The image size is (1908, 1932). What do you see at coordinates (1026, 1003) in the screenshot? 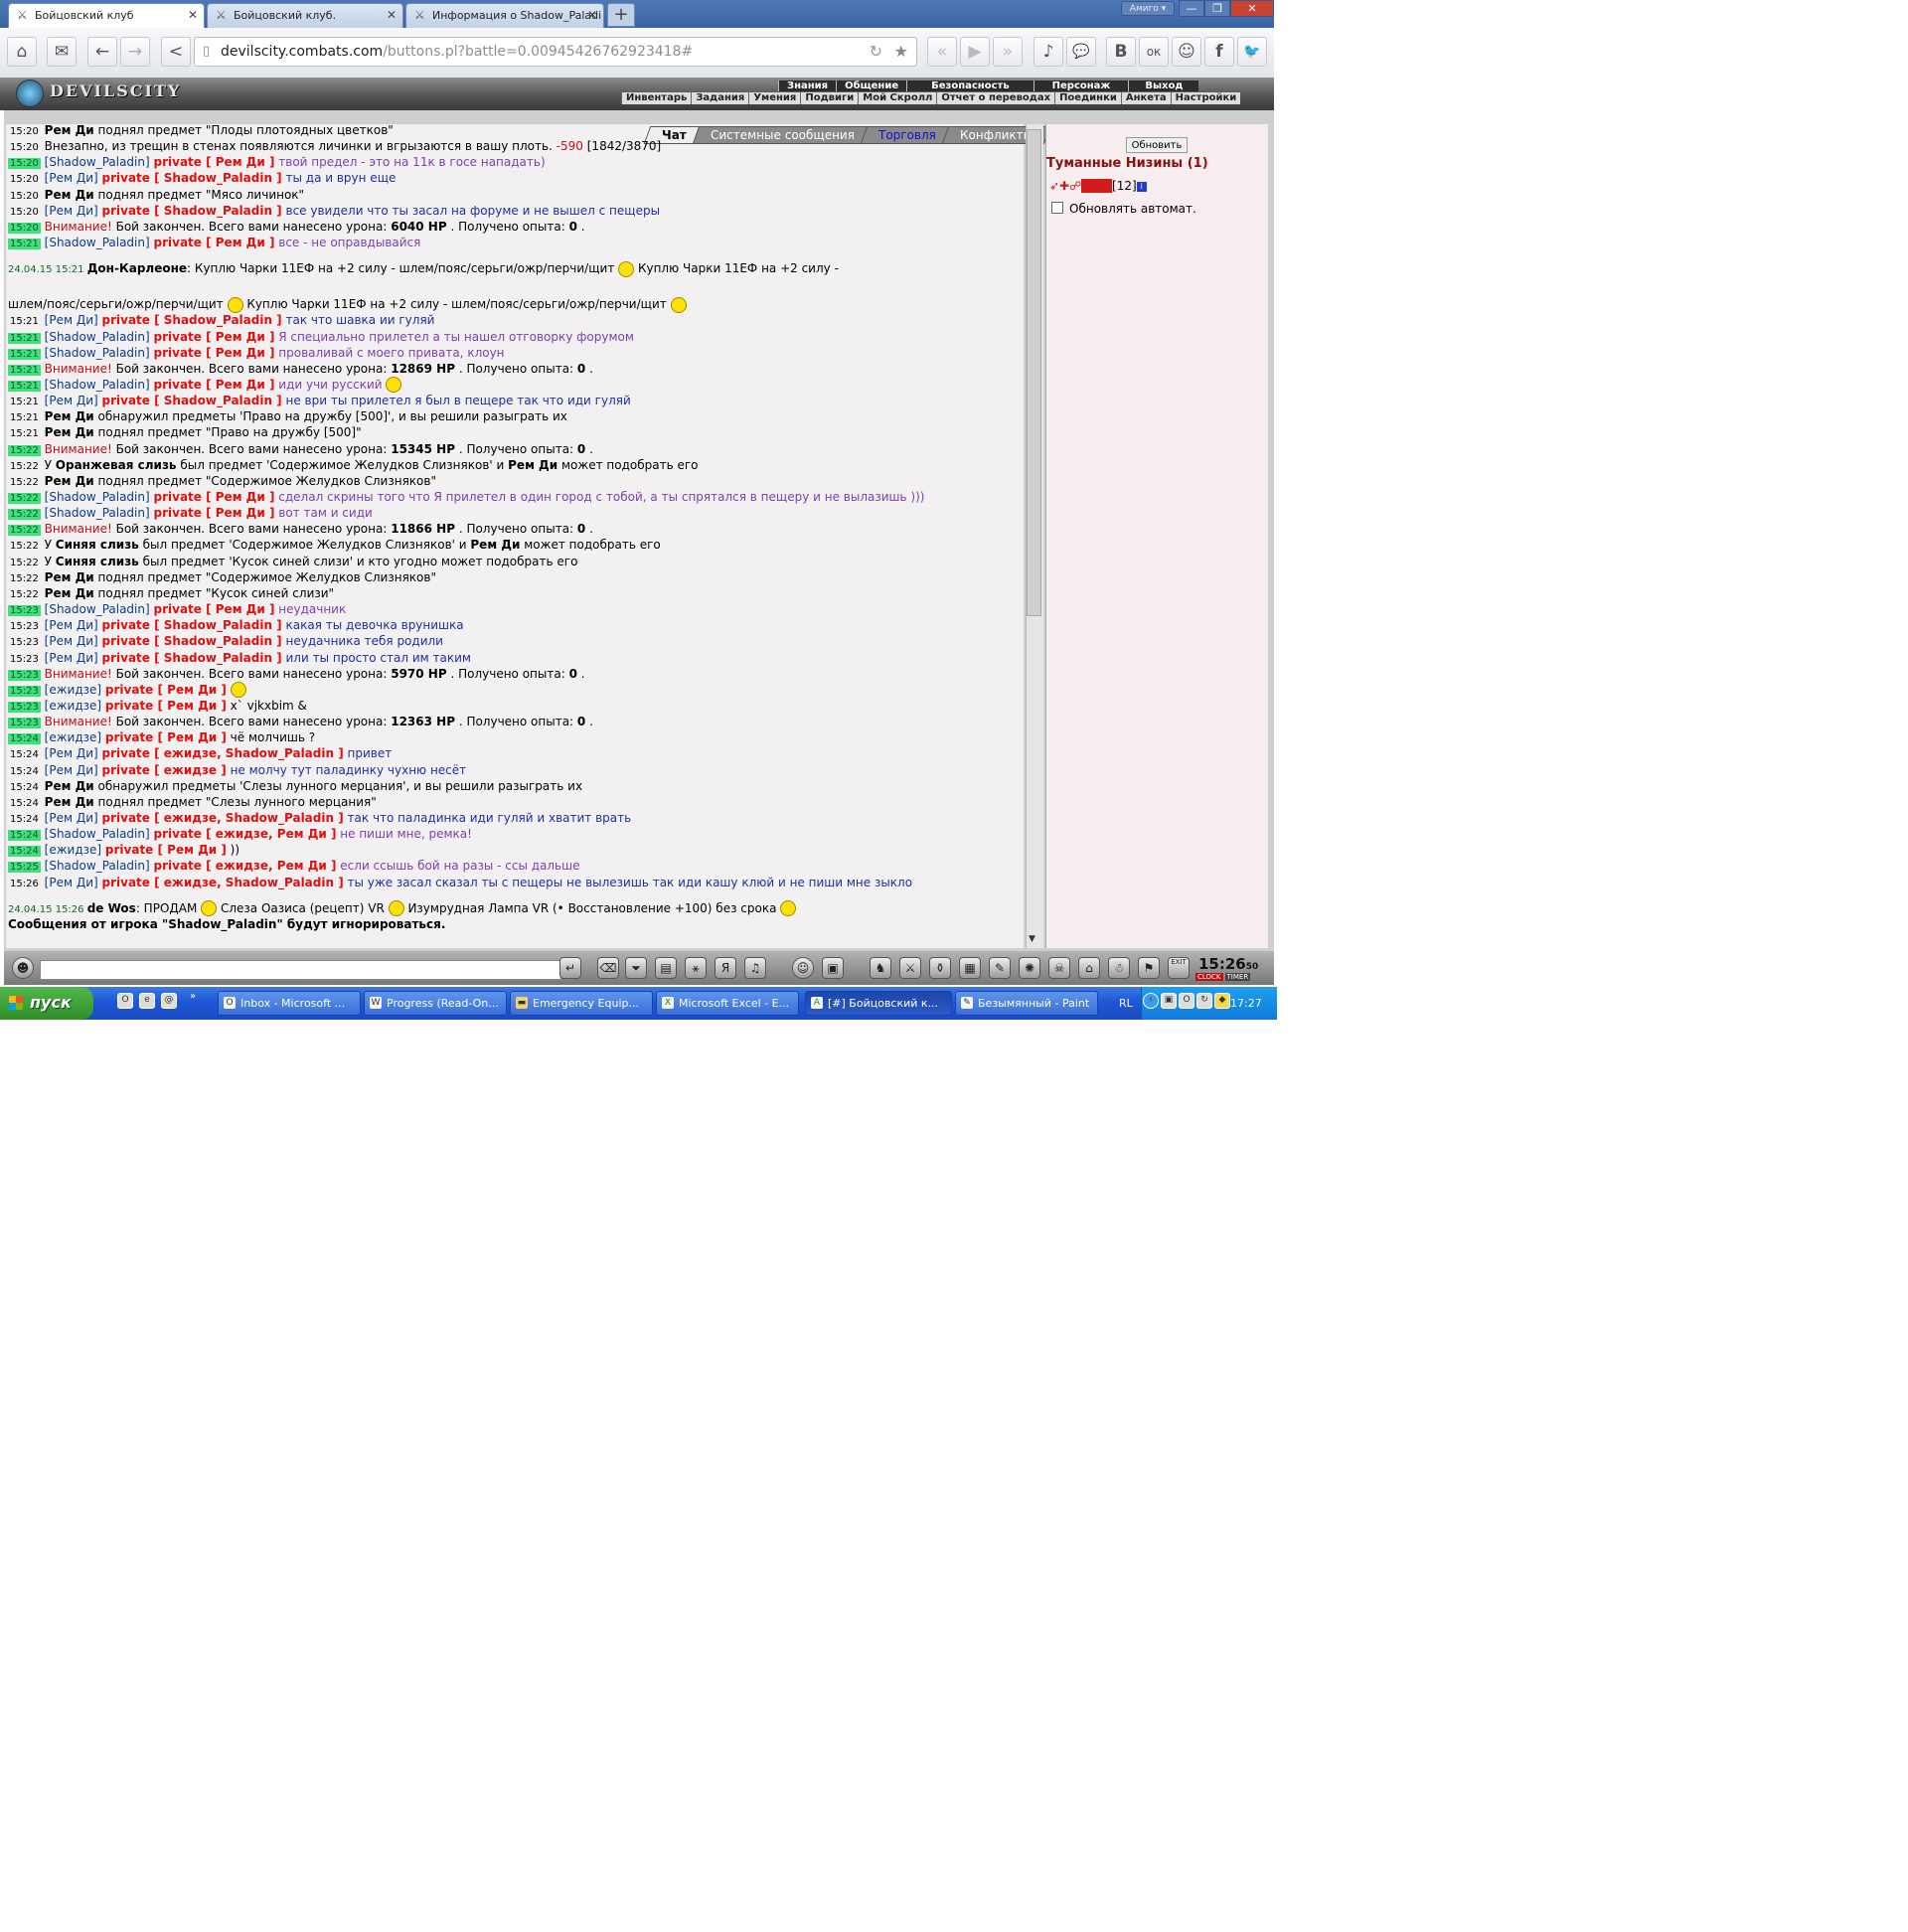
I see `task-paint: ✎ Безымянный - Paint` at bounding box center [1026, 1003].